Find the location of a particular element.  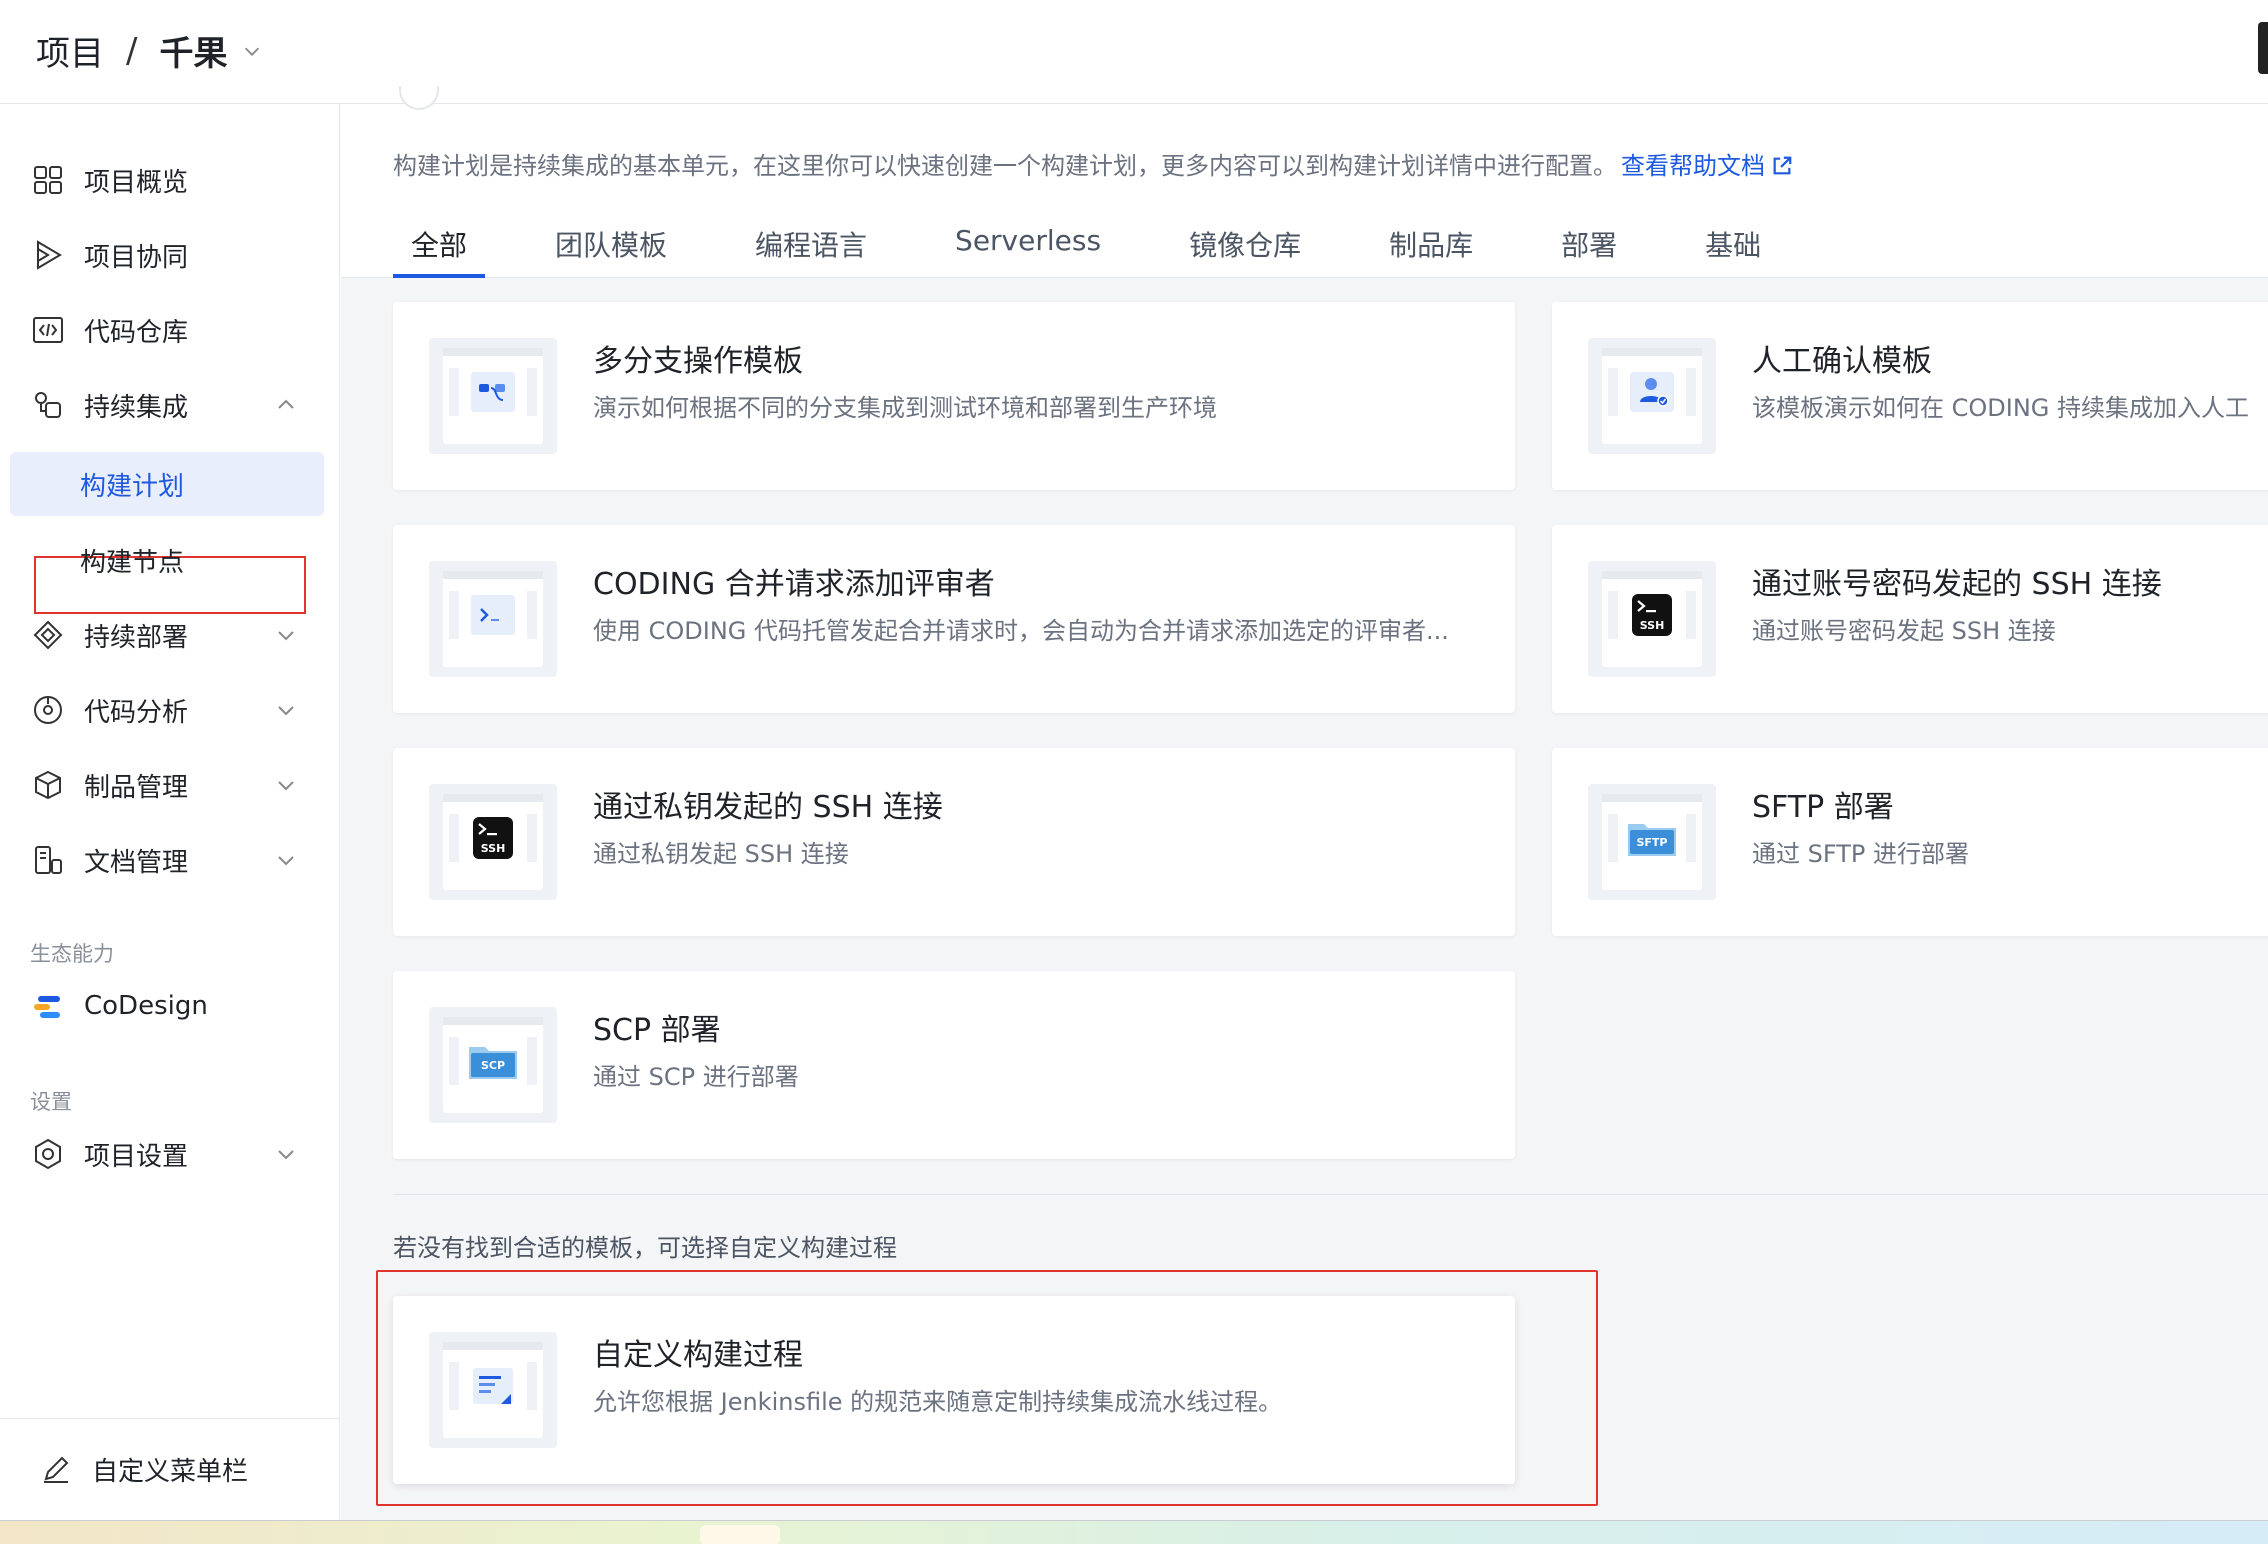

template-tabs: 全部 团队模板 编程语言 Serverless 镜像仓库 制品库 部署 基础 is located at coordinates (1112, 247).